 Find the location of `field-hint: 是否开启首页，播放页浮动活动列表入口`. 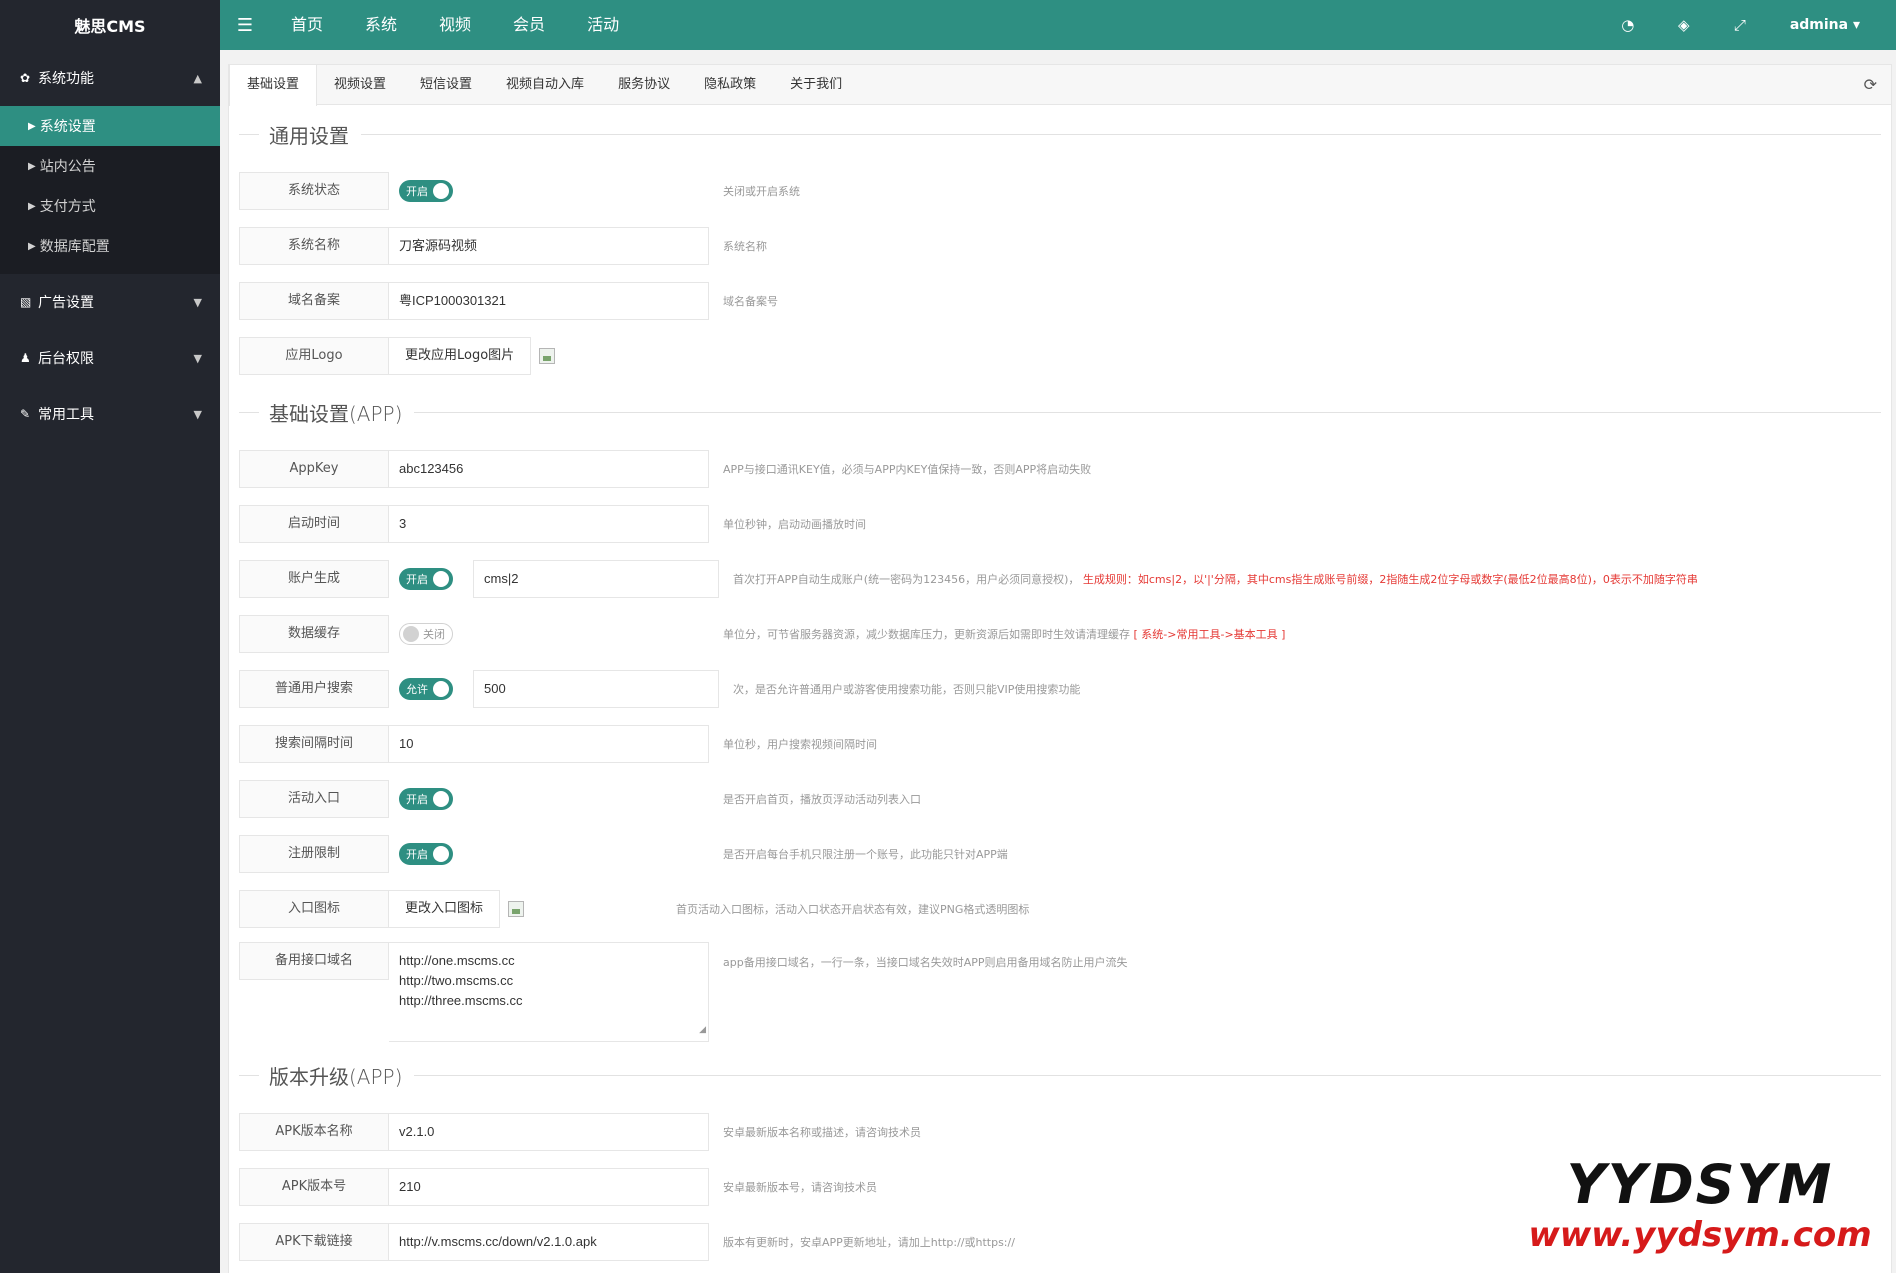

field-hint: 是否开启首页，播放页浮动活动列表入口 is located at coordinates (822, 799).